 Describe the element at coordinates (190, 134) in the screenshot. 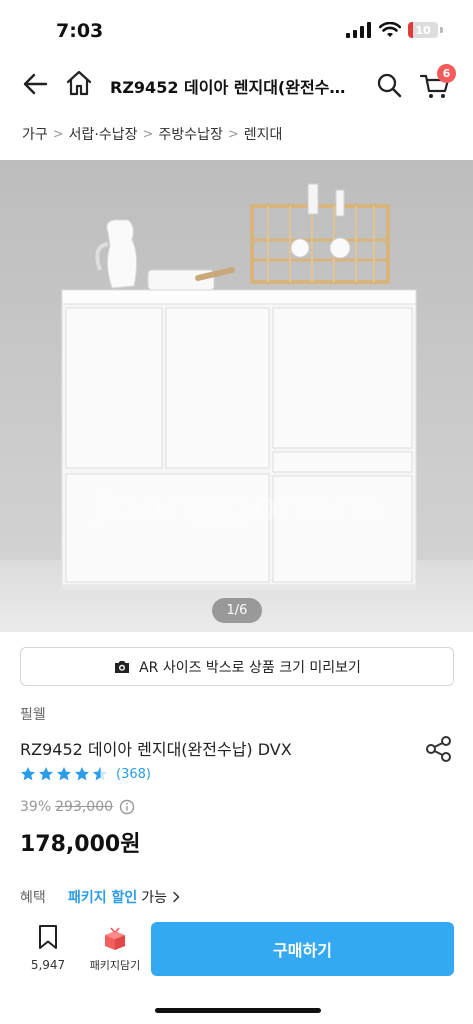

I see `breadcrumb-item: 주방수납장` at that location.